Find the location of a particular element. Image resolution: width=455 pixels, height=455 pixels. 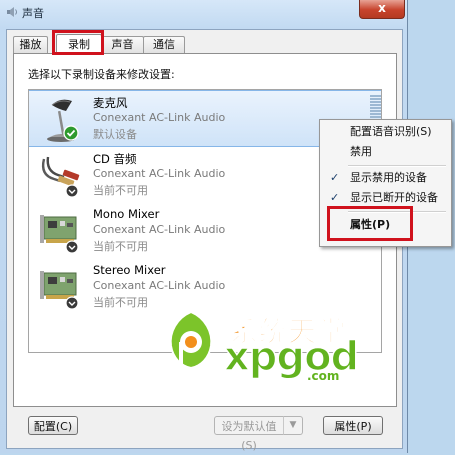

tab-communications: 通信 is located at coordinates (164, 44).